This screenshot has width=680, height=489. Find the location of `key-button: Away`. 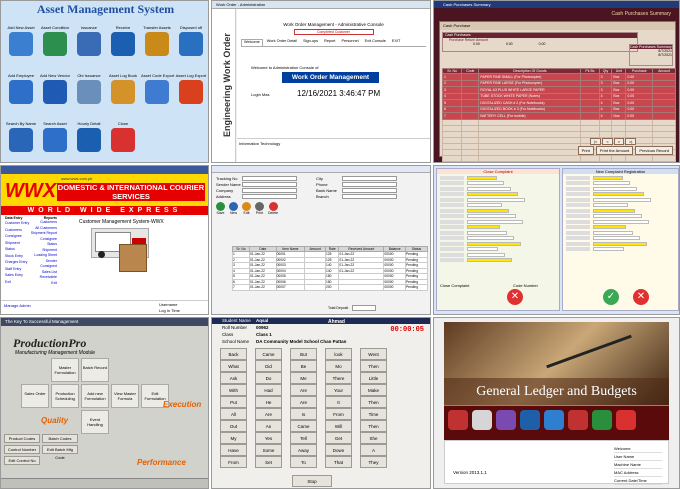

key-button: Away is located at coordinates (303, 450).